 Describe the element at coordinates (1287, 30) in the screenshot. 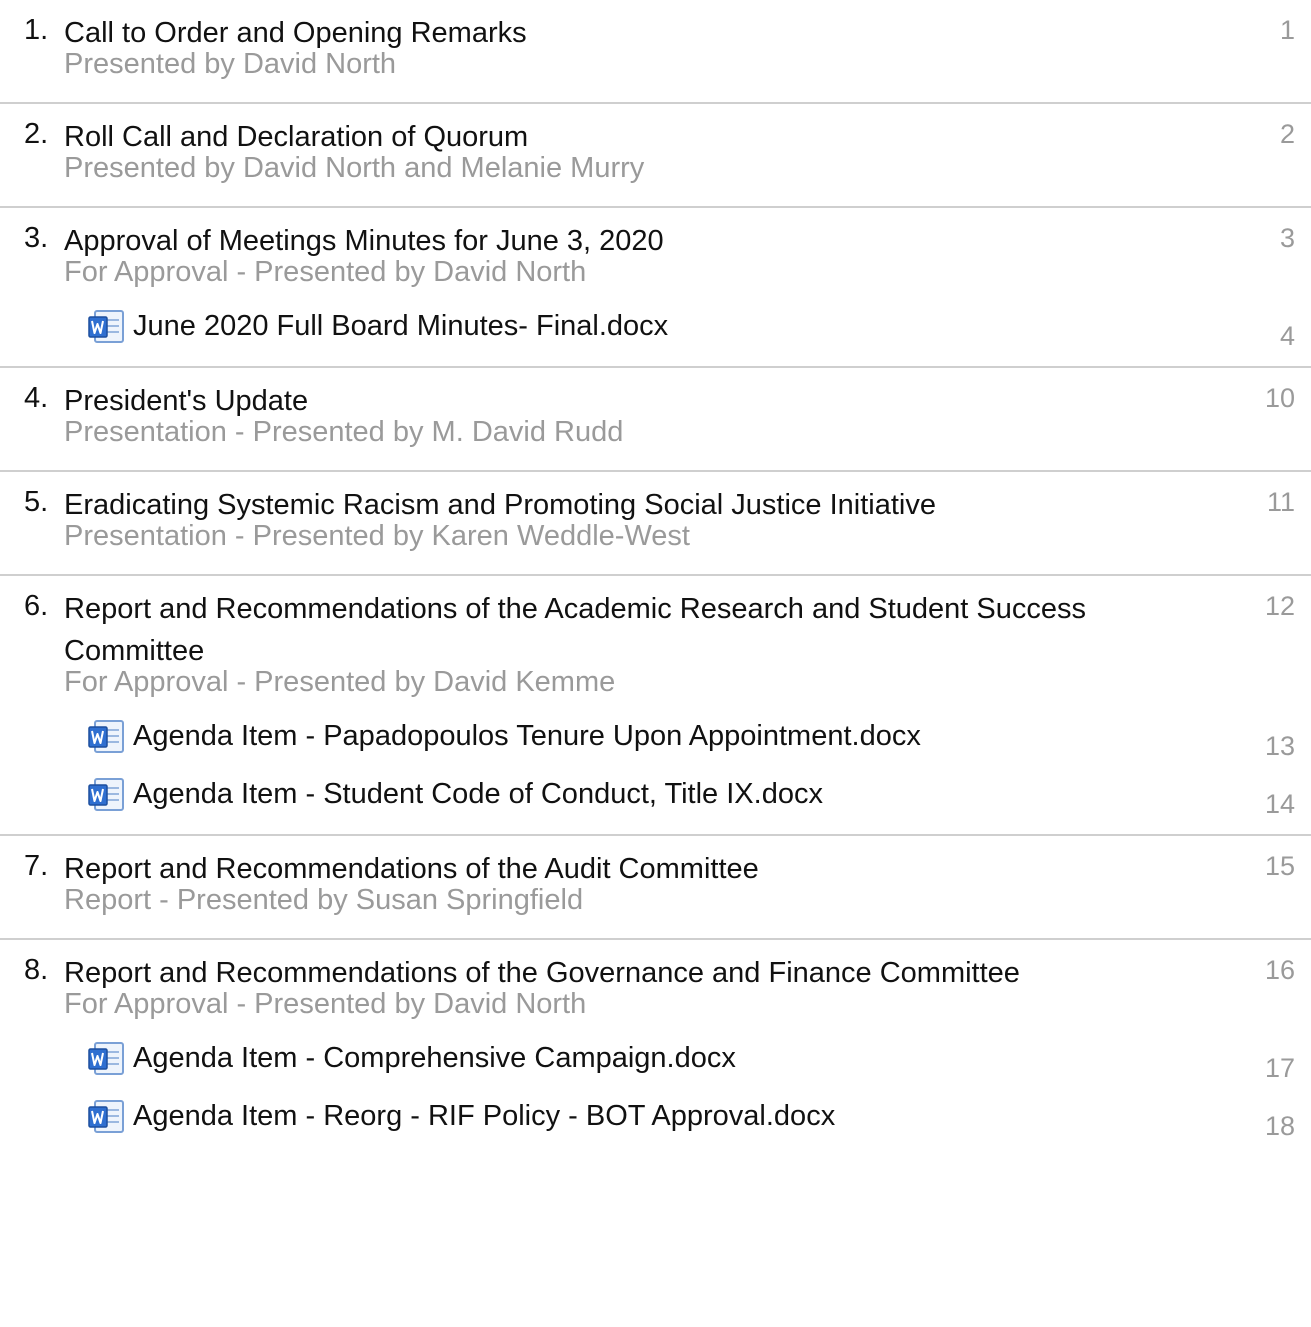

I see `agenda-item-page: 1` at that location.